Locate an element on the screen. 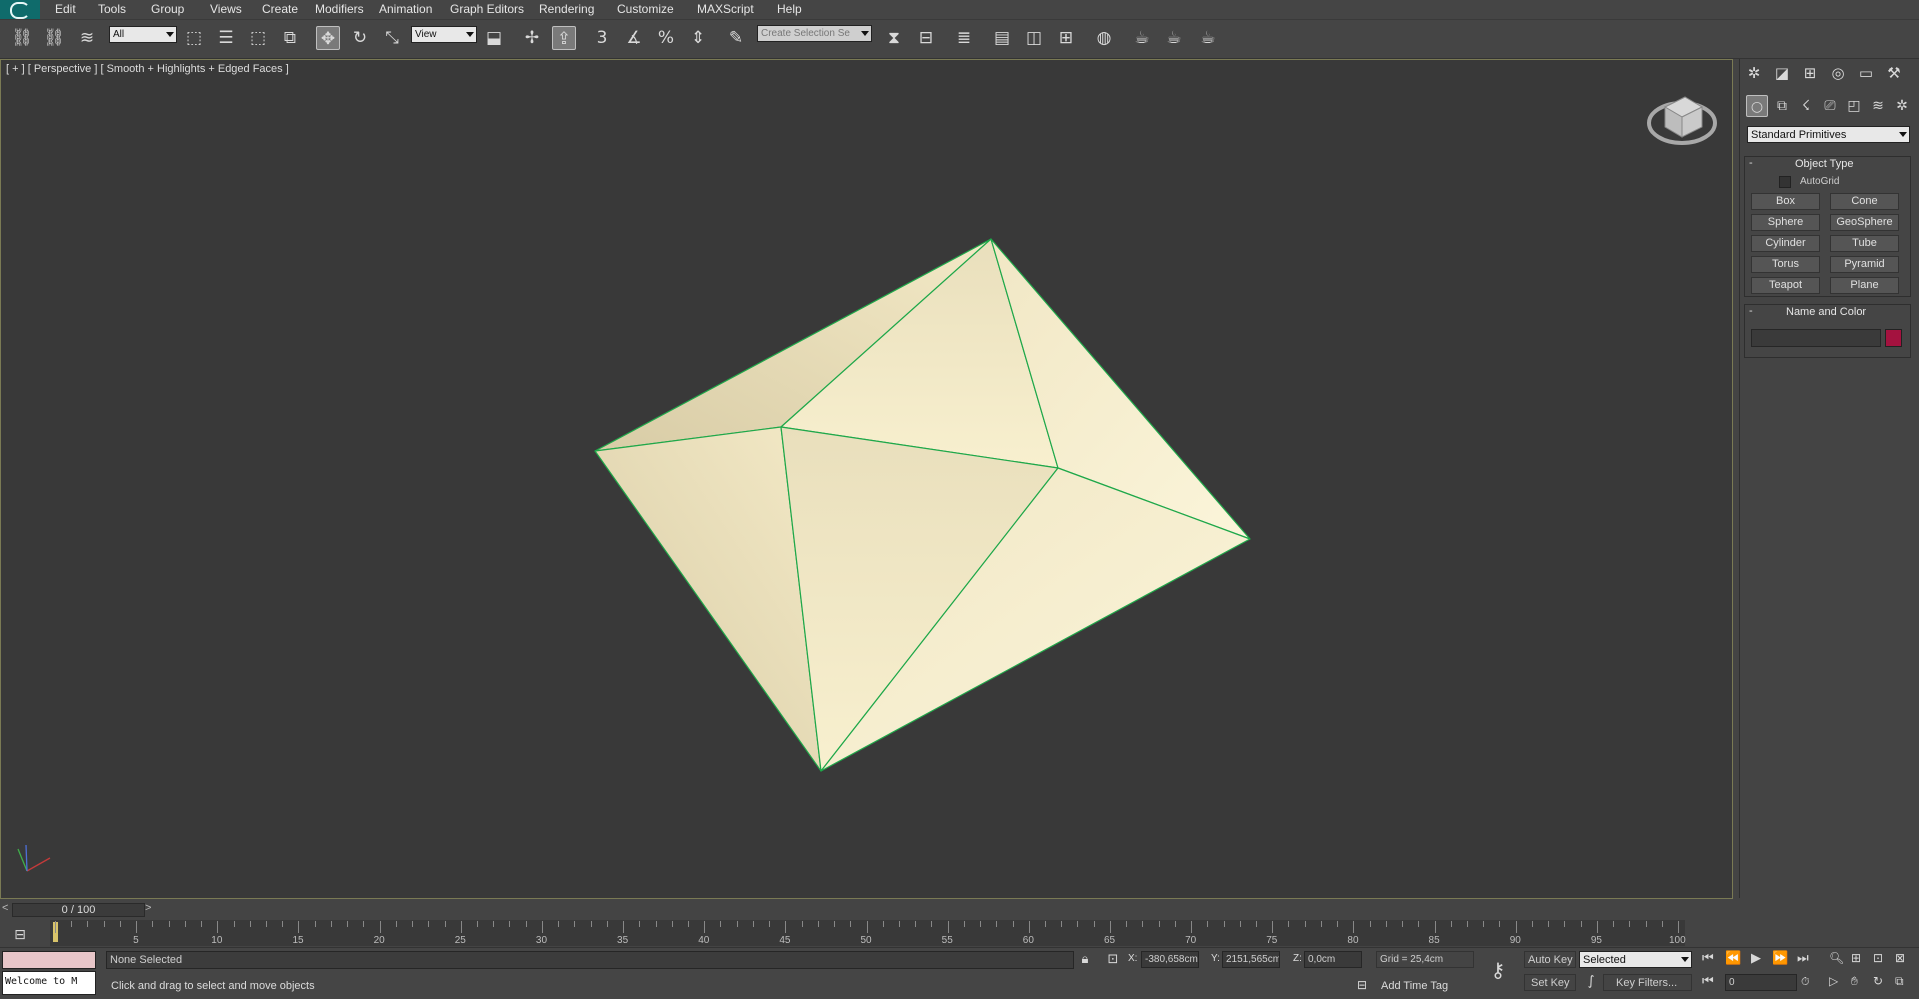 This screenshot has height=999, width=1919. display-tab-icon: ▭ is located at coordinates (1866, 73).